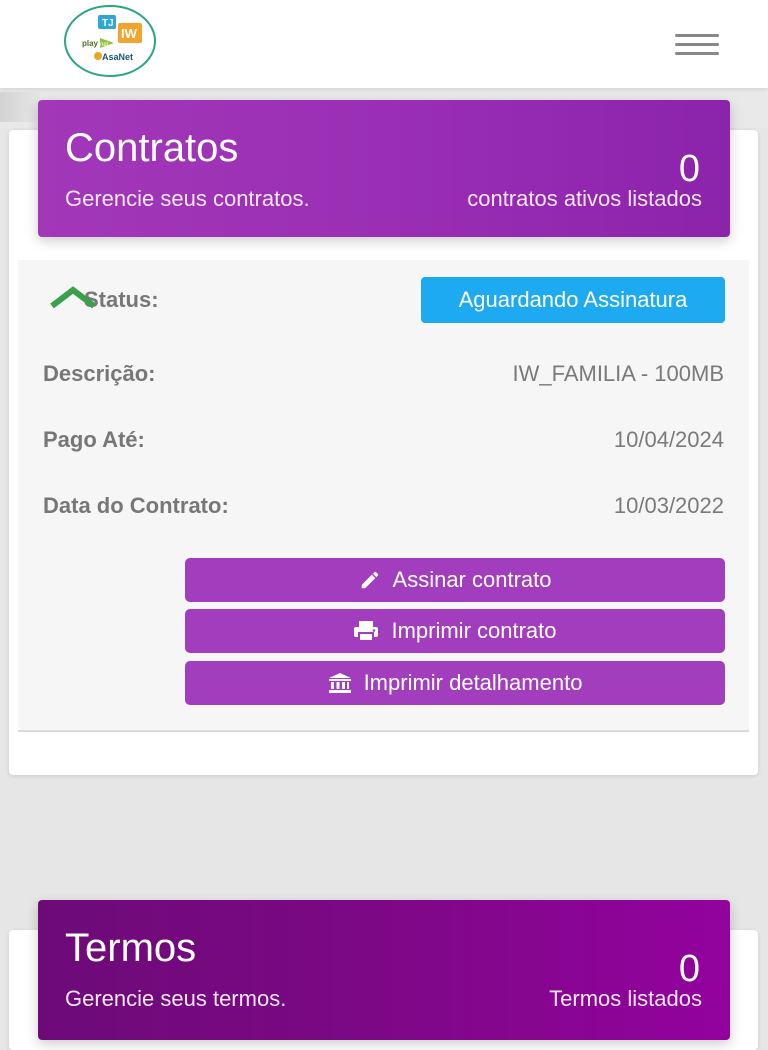 This screenshot has width=768, height=1050. What do you see at coordinates (136, 505) in the screenshot?
I see `data-contrato-label: Data do Contrato:` at bounding box center [136, 505].